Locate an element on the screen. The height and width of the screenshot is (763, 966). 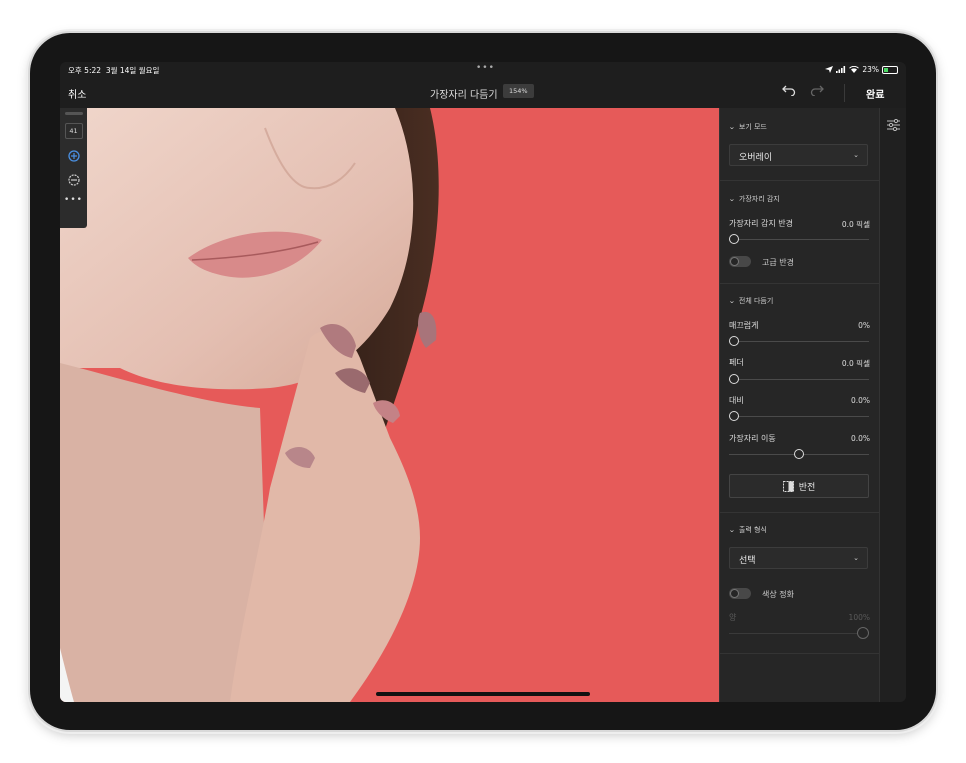
feather-slider is located at coordinates (799, 379).